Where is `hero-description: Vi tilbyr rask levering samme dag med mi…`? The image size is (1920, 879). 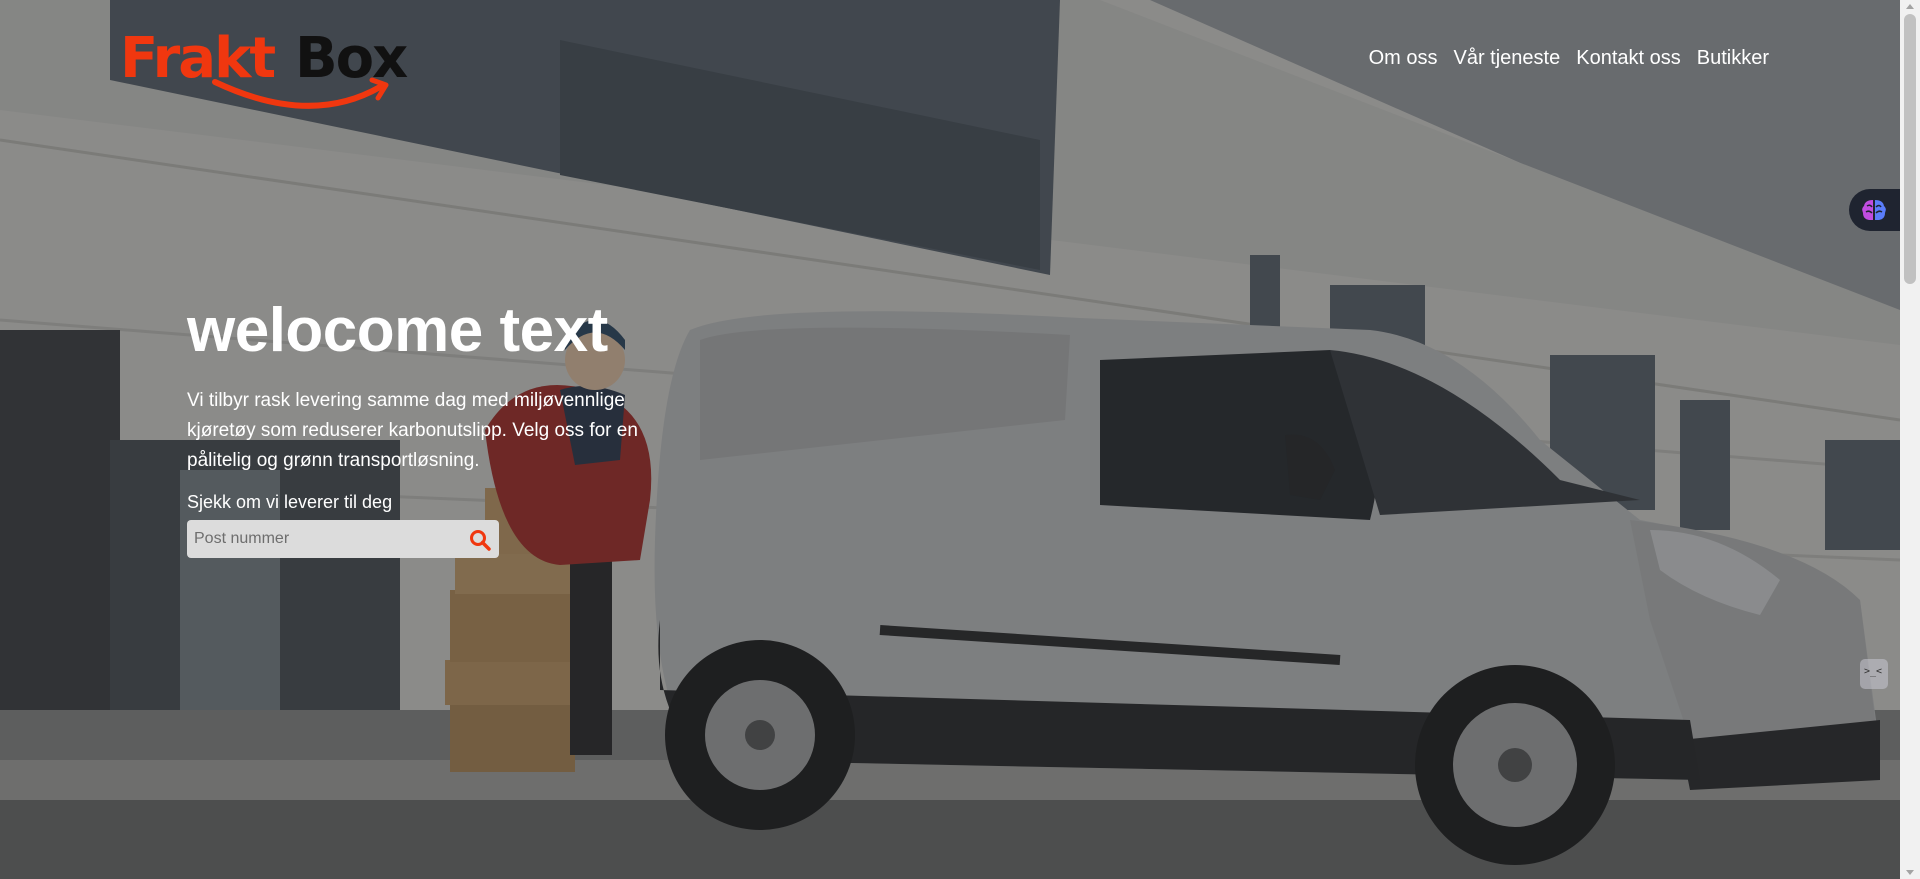 hero-description: Vi tilbyr rask levering samme dag med mi… is located at coordinates (412, 430).